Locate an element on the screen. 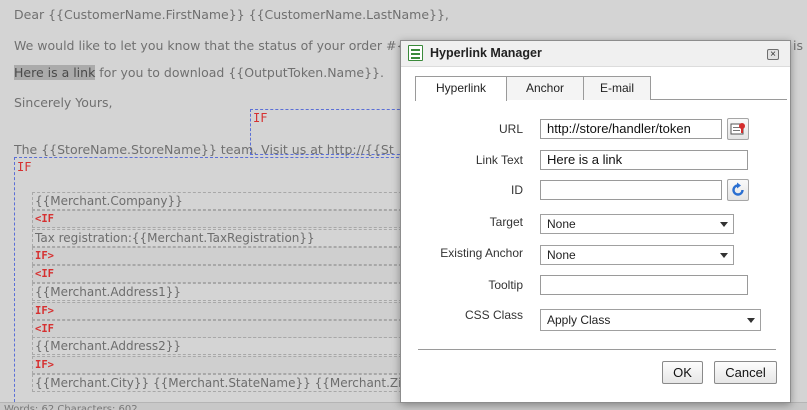  dialog-titlebar: Hyperlink Manager × is located at coordinates (595, 54).